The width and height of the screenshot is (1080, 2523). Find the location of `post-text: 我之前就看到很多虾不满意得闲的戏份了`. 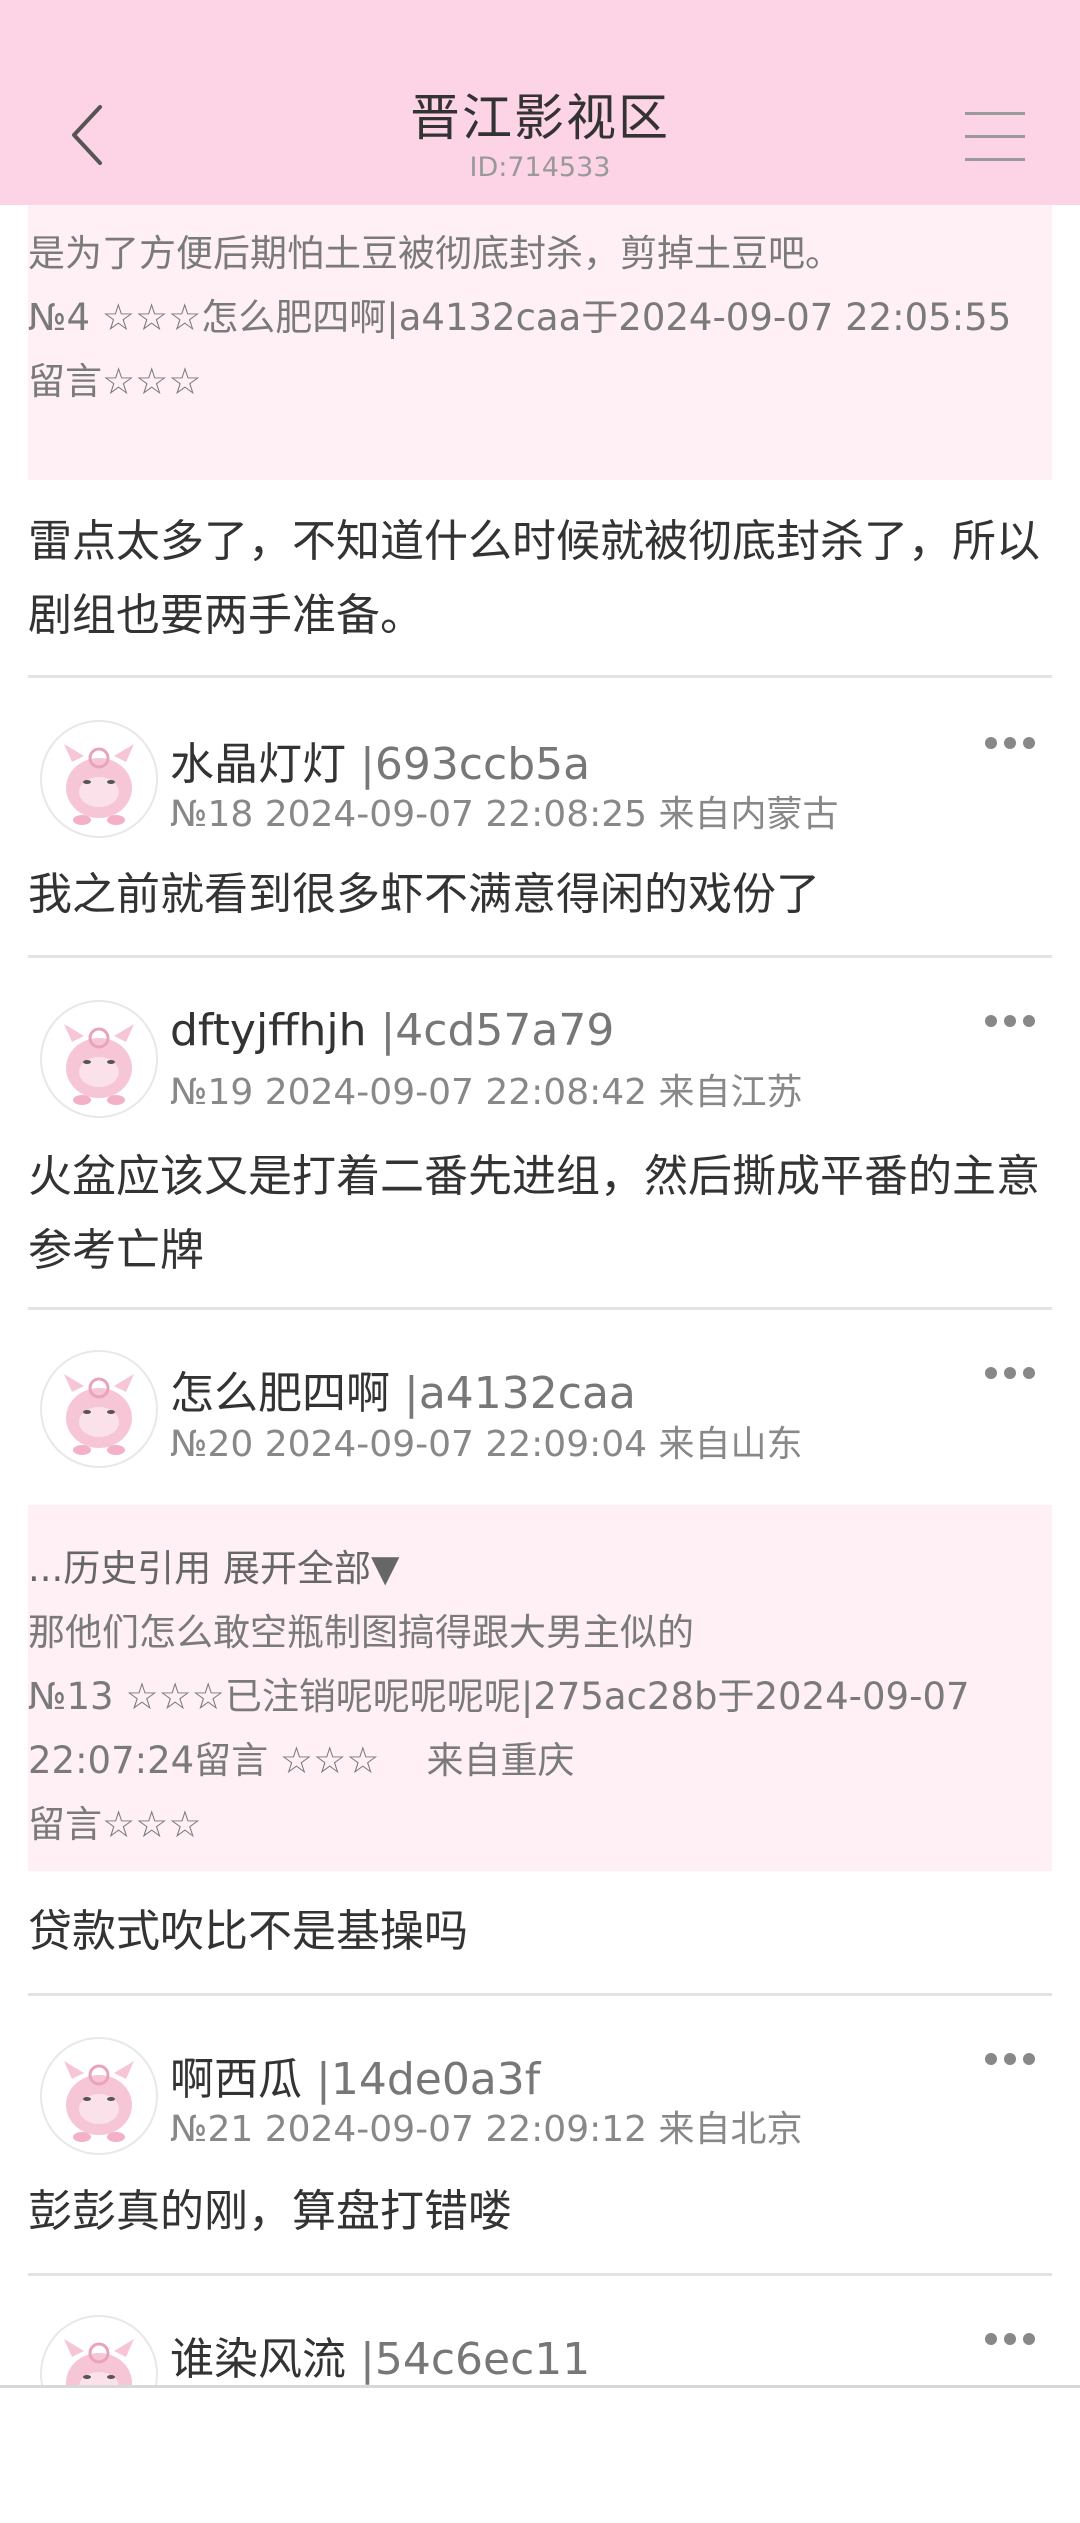

post-text: 我之前就看到很多虾不满意得闲的戏份了 is located at coordinates (424, 894).